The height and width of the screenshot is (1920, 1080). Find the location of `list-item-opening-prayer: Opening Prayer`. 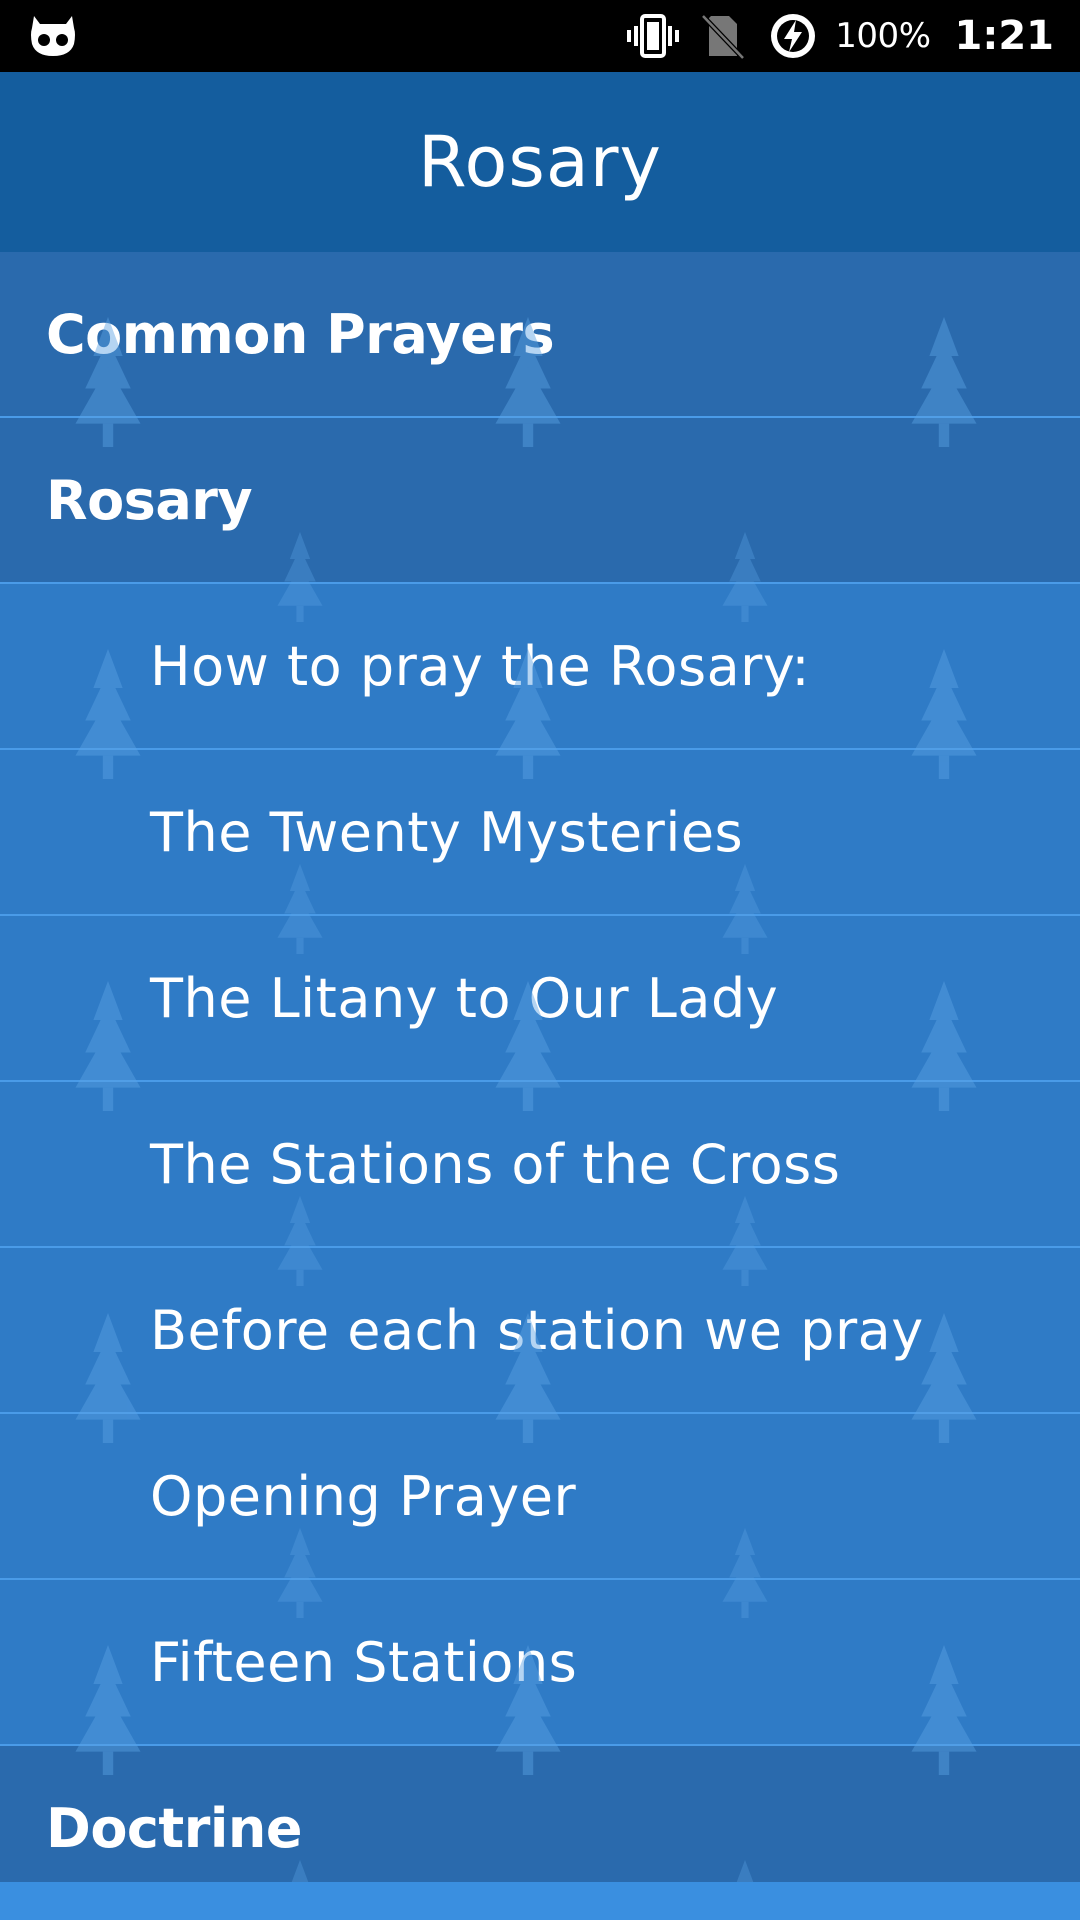

list-item-opening-prayer: Opening Prayer is located at coordinates (540, 1497).